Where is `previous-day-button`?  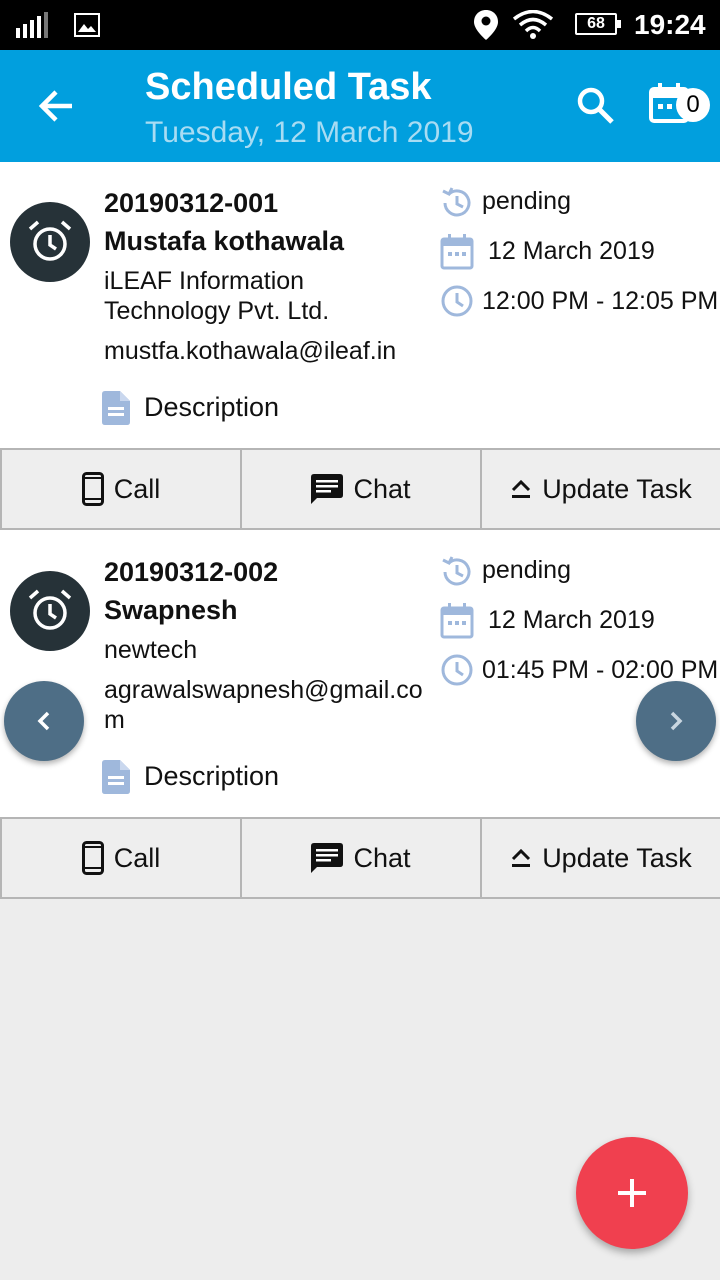
previous-day-button is located at coordinates (44, 721).